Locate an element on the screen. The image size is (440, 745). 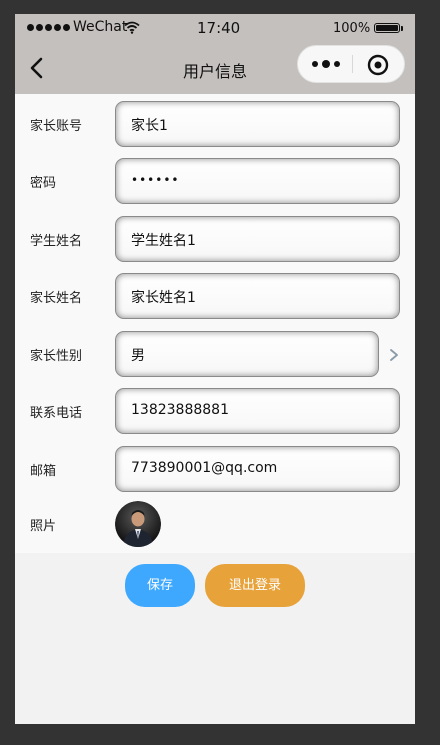
parent-gender-label: 家长性别 is located at coordinates (56, 356).